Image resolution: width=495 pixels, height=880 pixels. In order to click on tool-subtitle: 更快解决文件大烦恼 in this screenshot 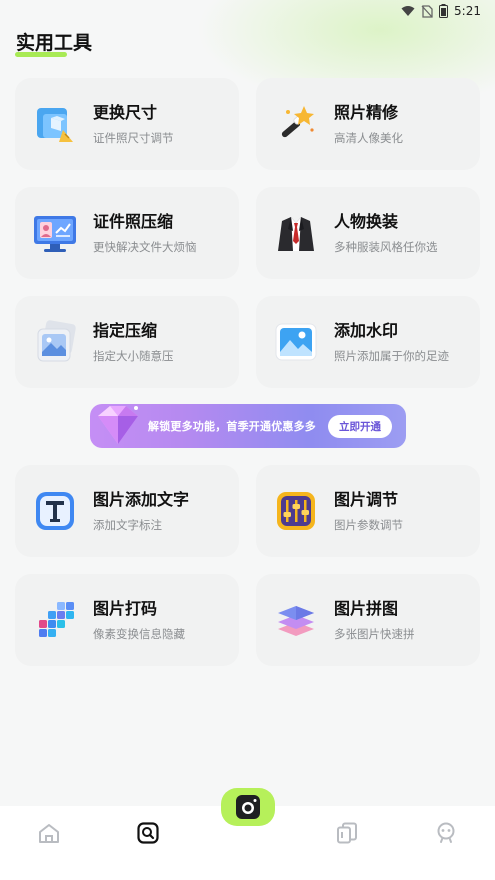, I will do `click(145, 247)`.